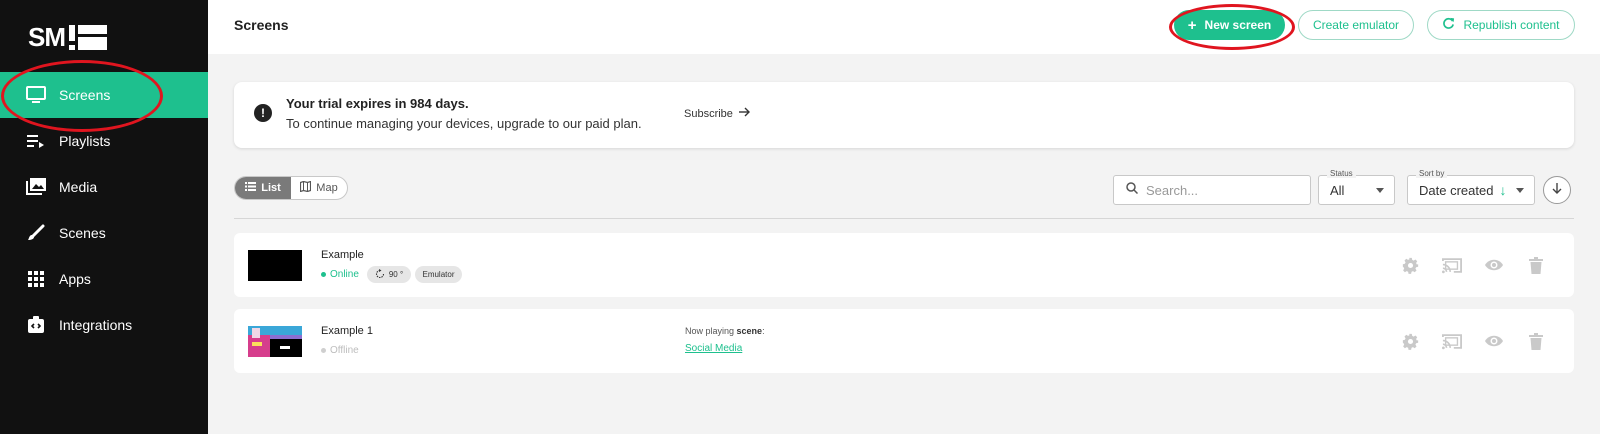 The image size is (1600, 434). I want to click on arrow-down-icon: ↓, so click(1503, 190).